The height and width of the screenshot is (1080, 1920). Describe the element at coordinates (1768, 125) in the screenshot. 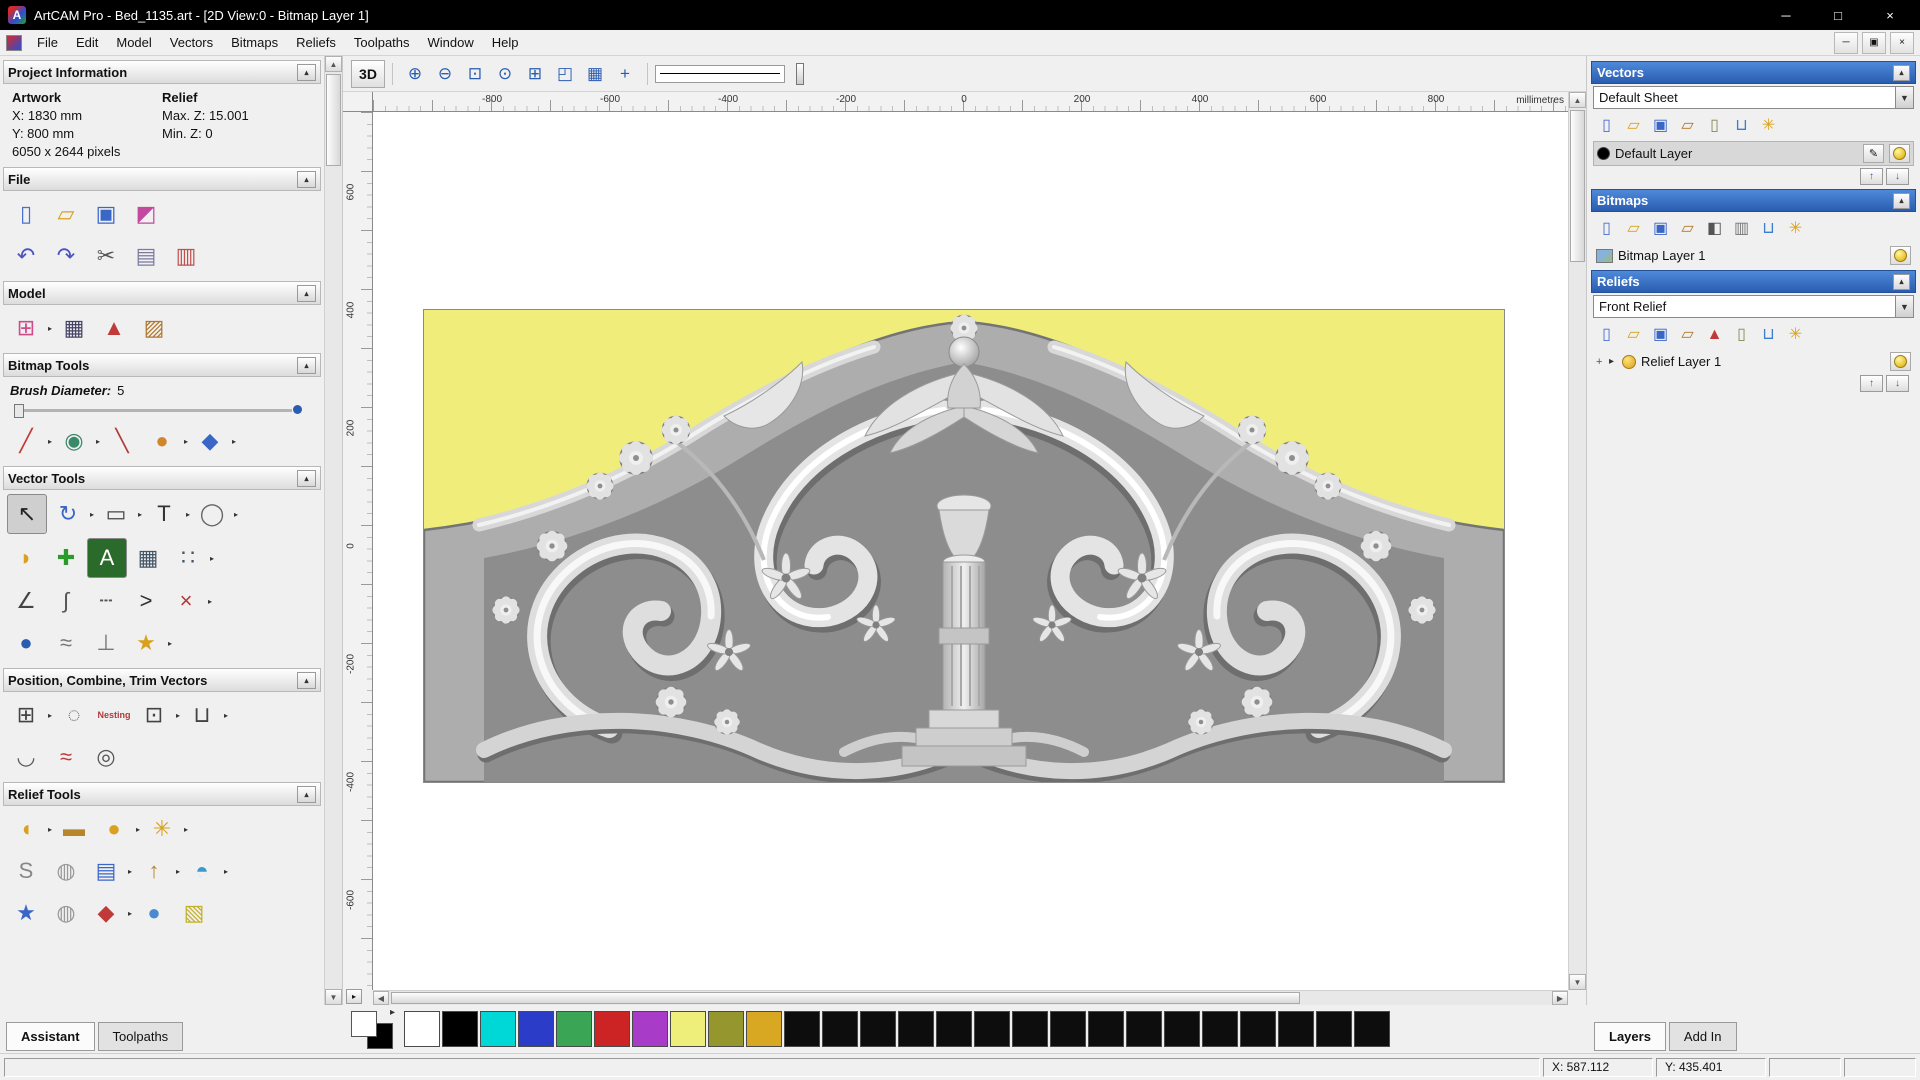

I see `merge-vector-layers-icon: ✳` at that location.